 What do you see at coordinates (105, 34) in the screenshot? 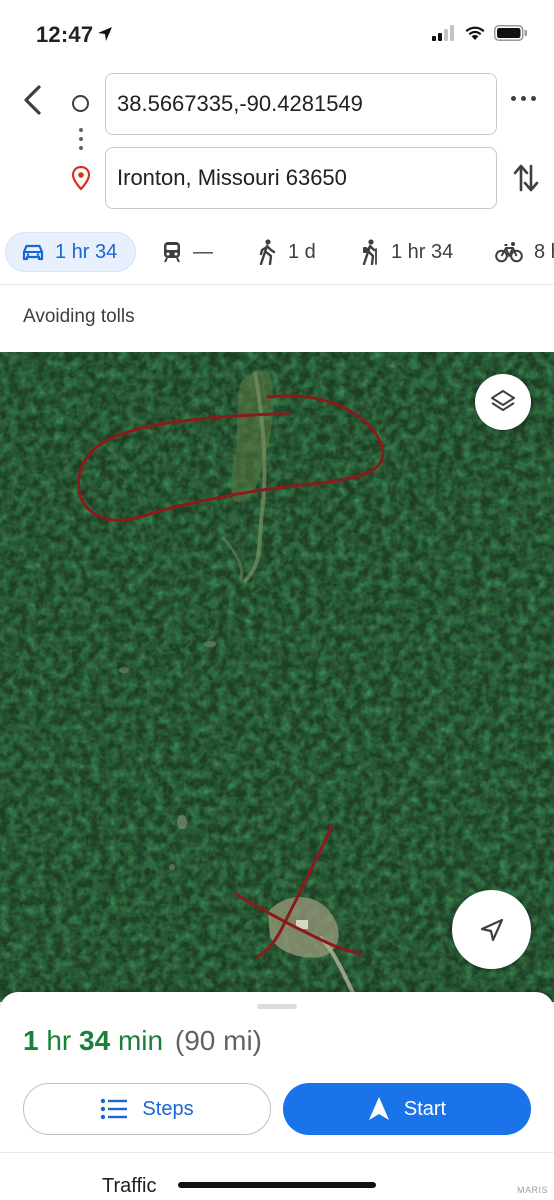
I see `location-arrow-icon` at bounding box center [105, 34].